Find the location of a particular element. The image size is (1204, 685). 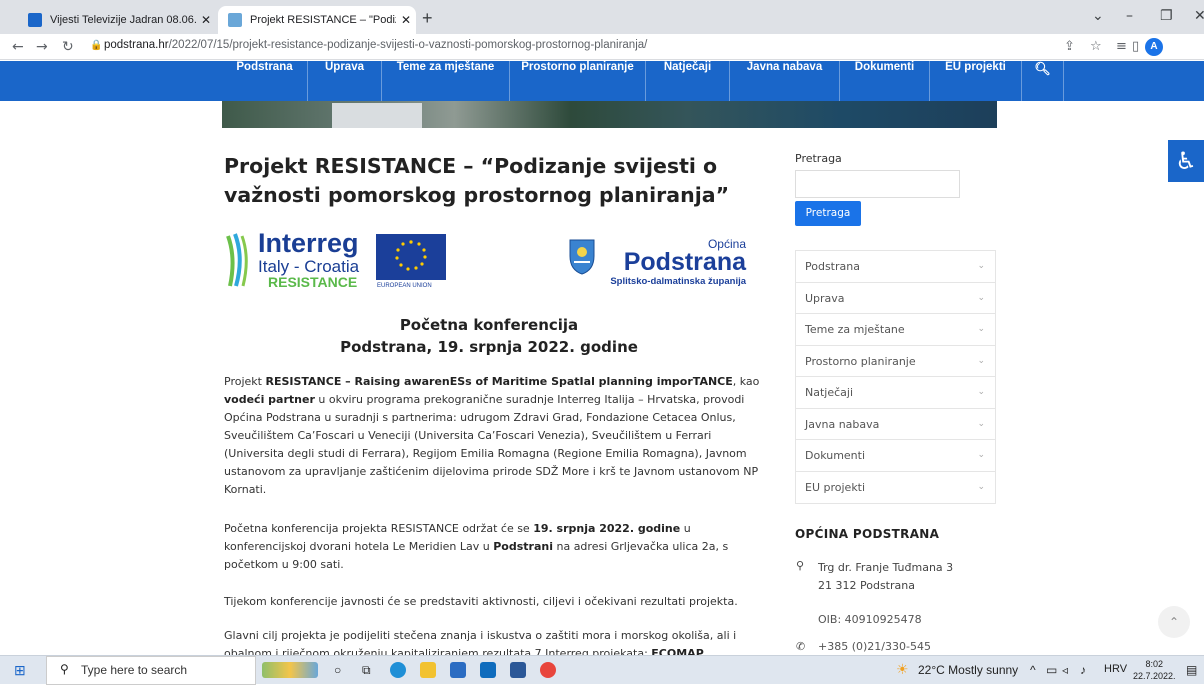

weather-text: 22°C Mostly sunny is located at coordinates (968, 670).